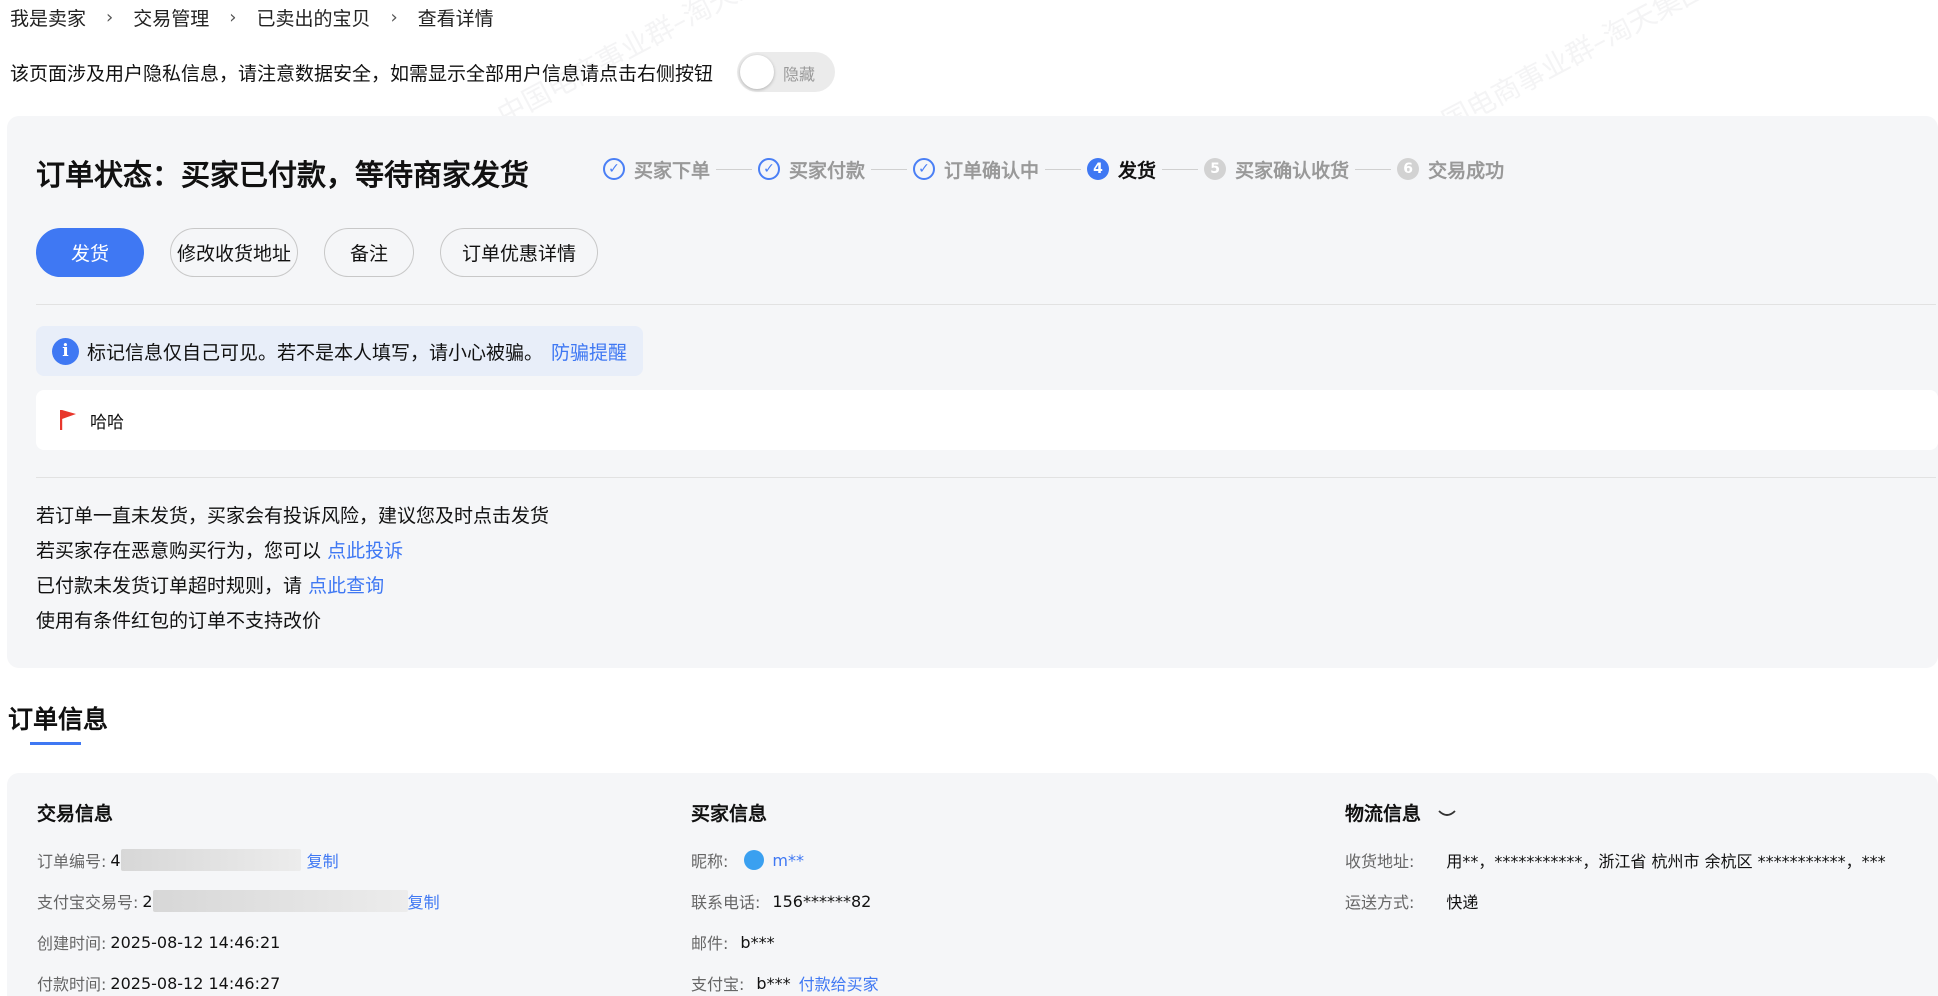 The height and width of the screenshot is (996, 1938). What do you see at coordinates (786, 72) in the screenshot?
I see `privacy-toggle: 隐藏` at bounding box center [786, 72].